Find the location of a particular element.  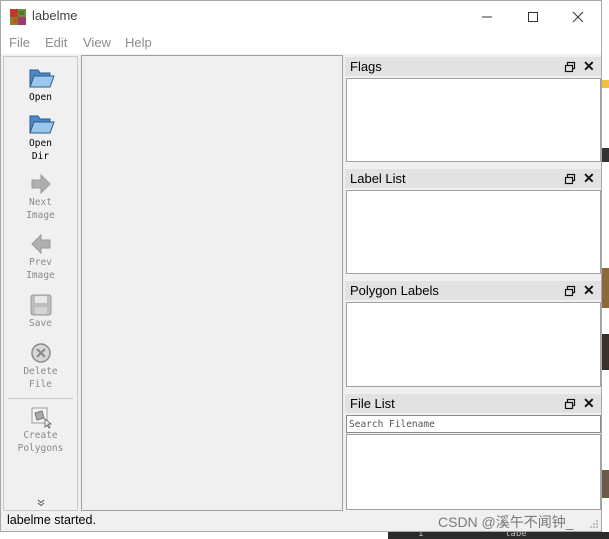

next-image-button: Next Image is located at coordinates (40, 197).